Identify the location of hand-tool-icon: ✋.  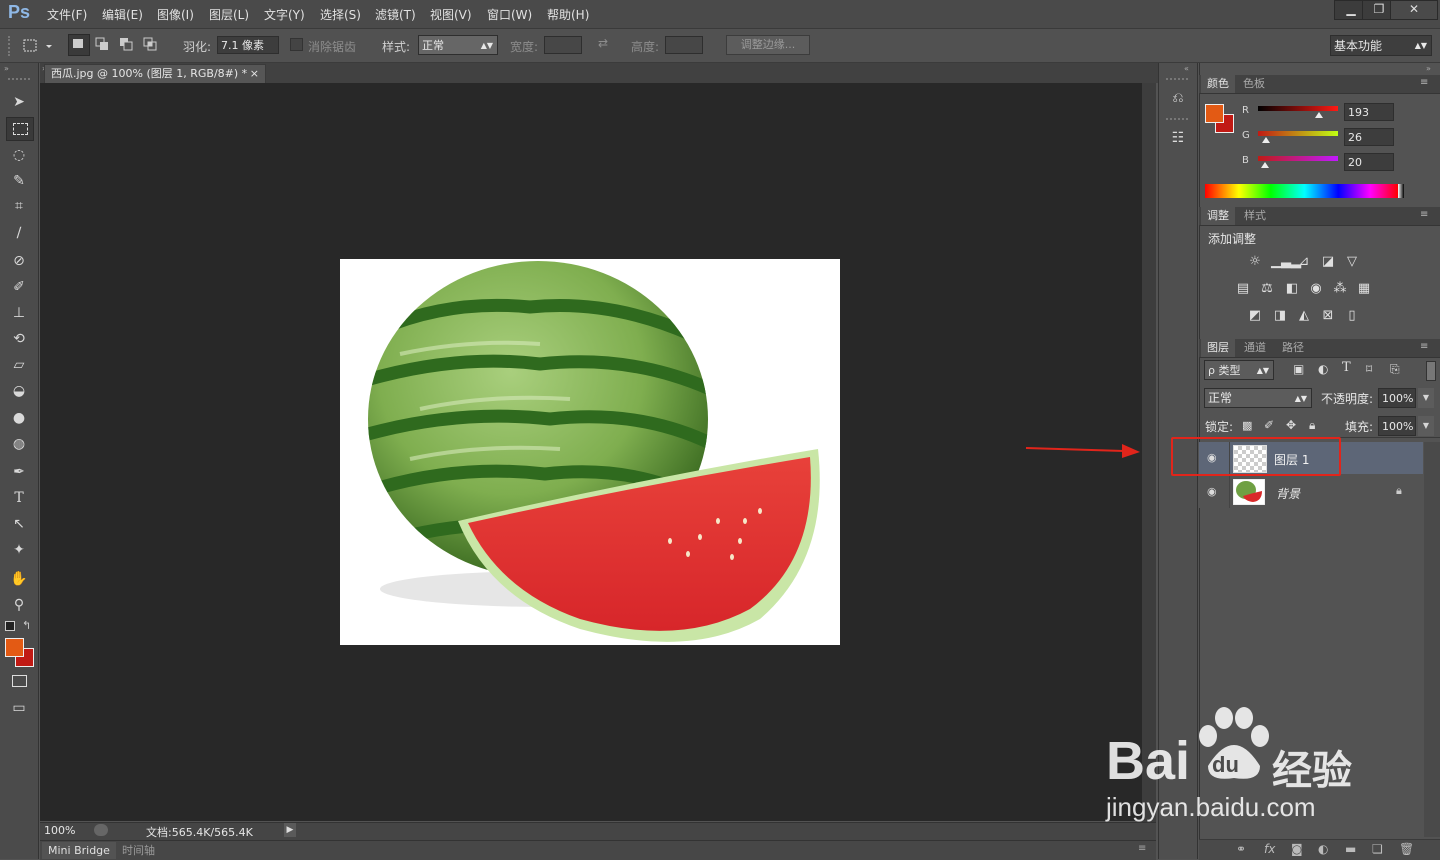
(19, 579).